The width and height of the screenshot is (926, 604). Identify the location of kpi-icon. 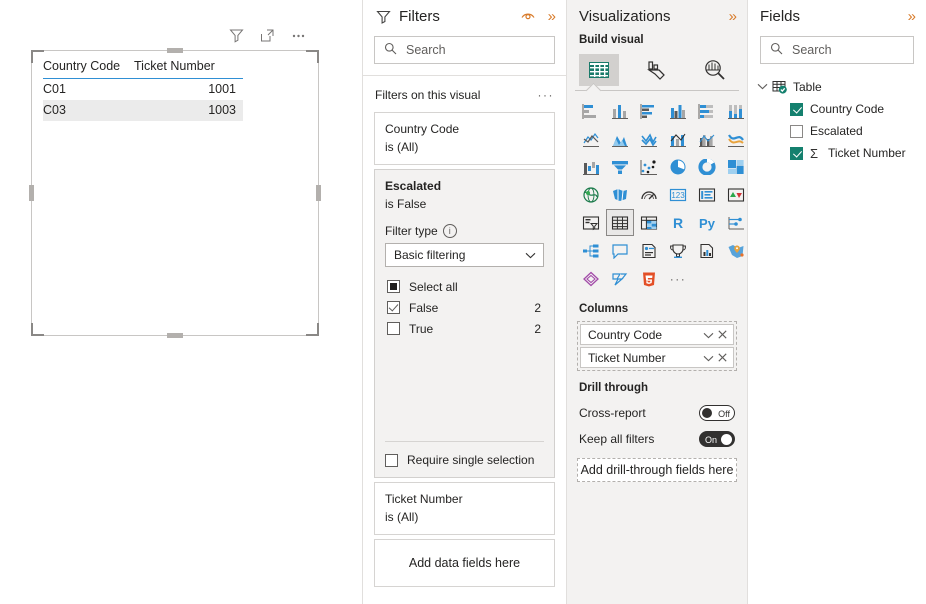
(736, 194).